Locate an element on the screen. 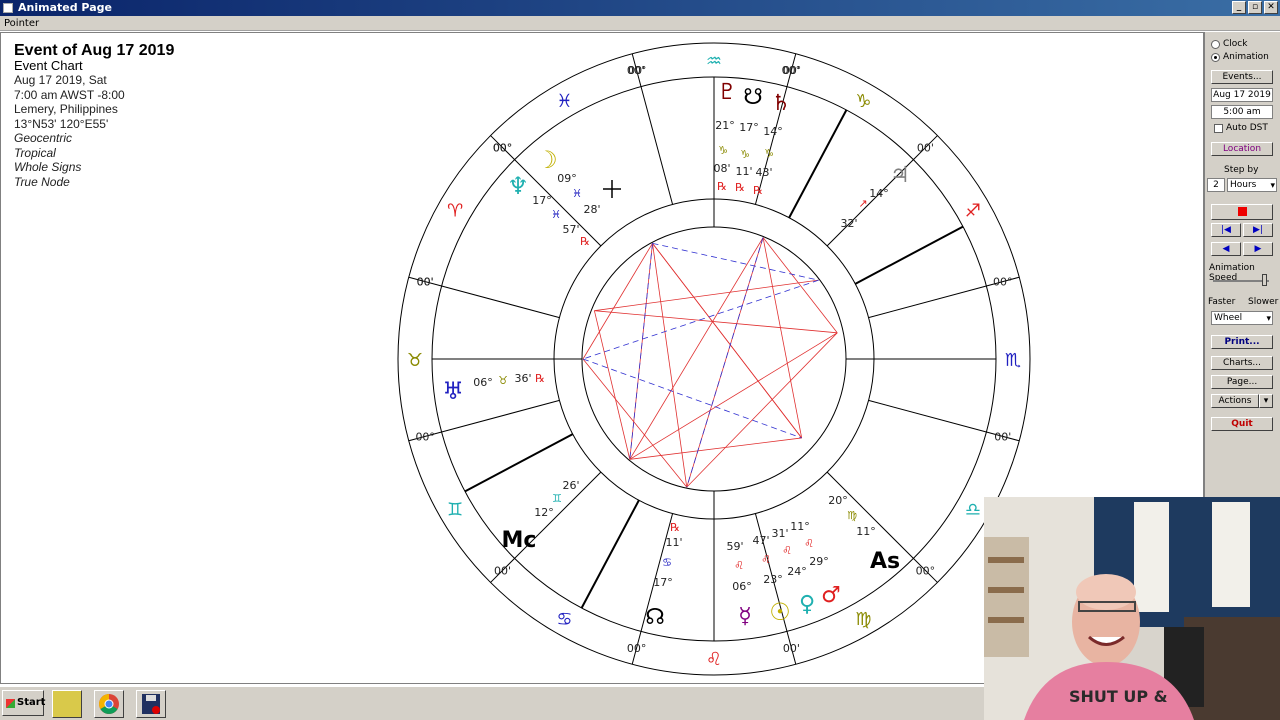 This screenshot has width=1280, height=720. actions-dropdown: ▾ is located at coordinates (1266, 401).